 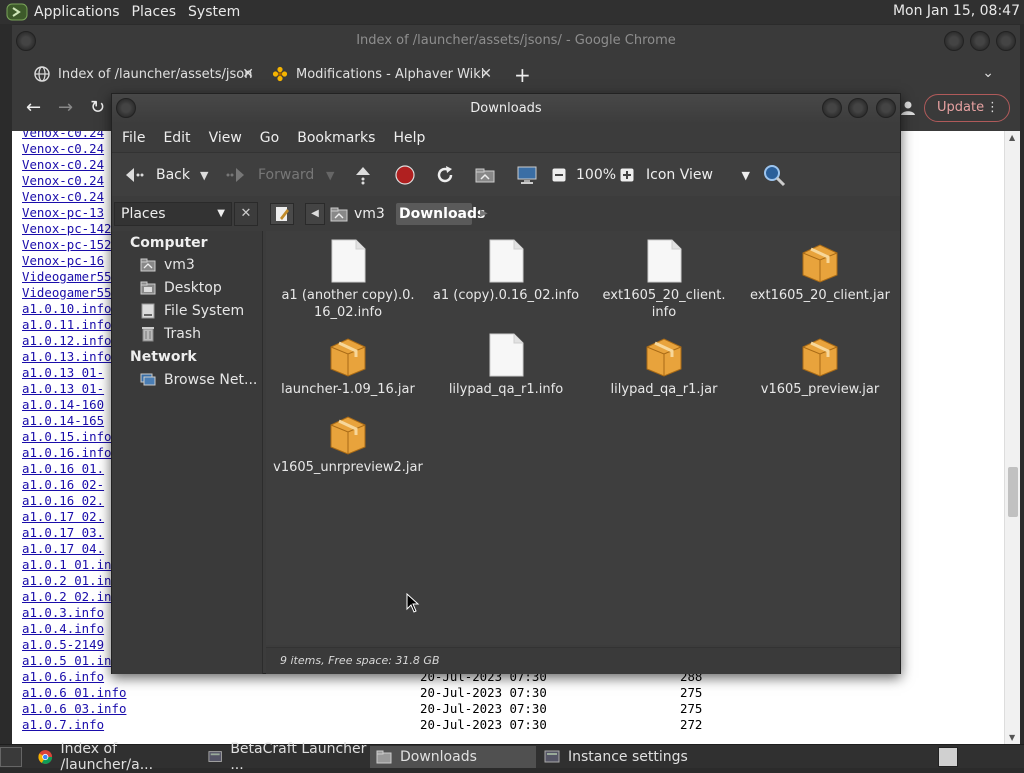 I want to click on applications-menu: Applications, so click(x=81, y=12).